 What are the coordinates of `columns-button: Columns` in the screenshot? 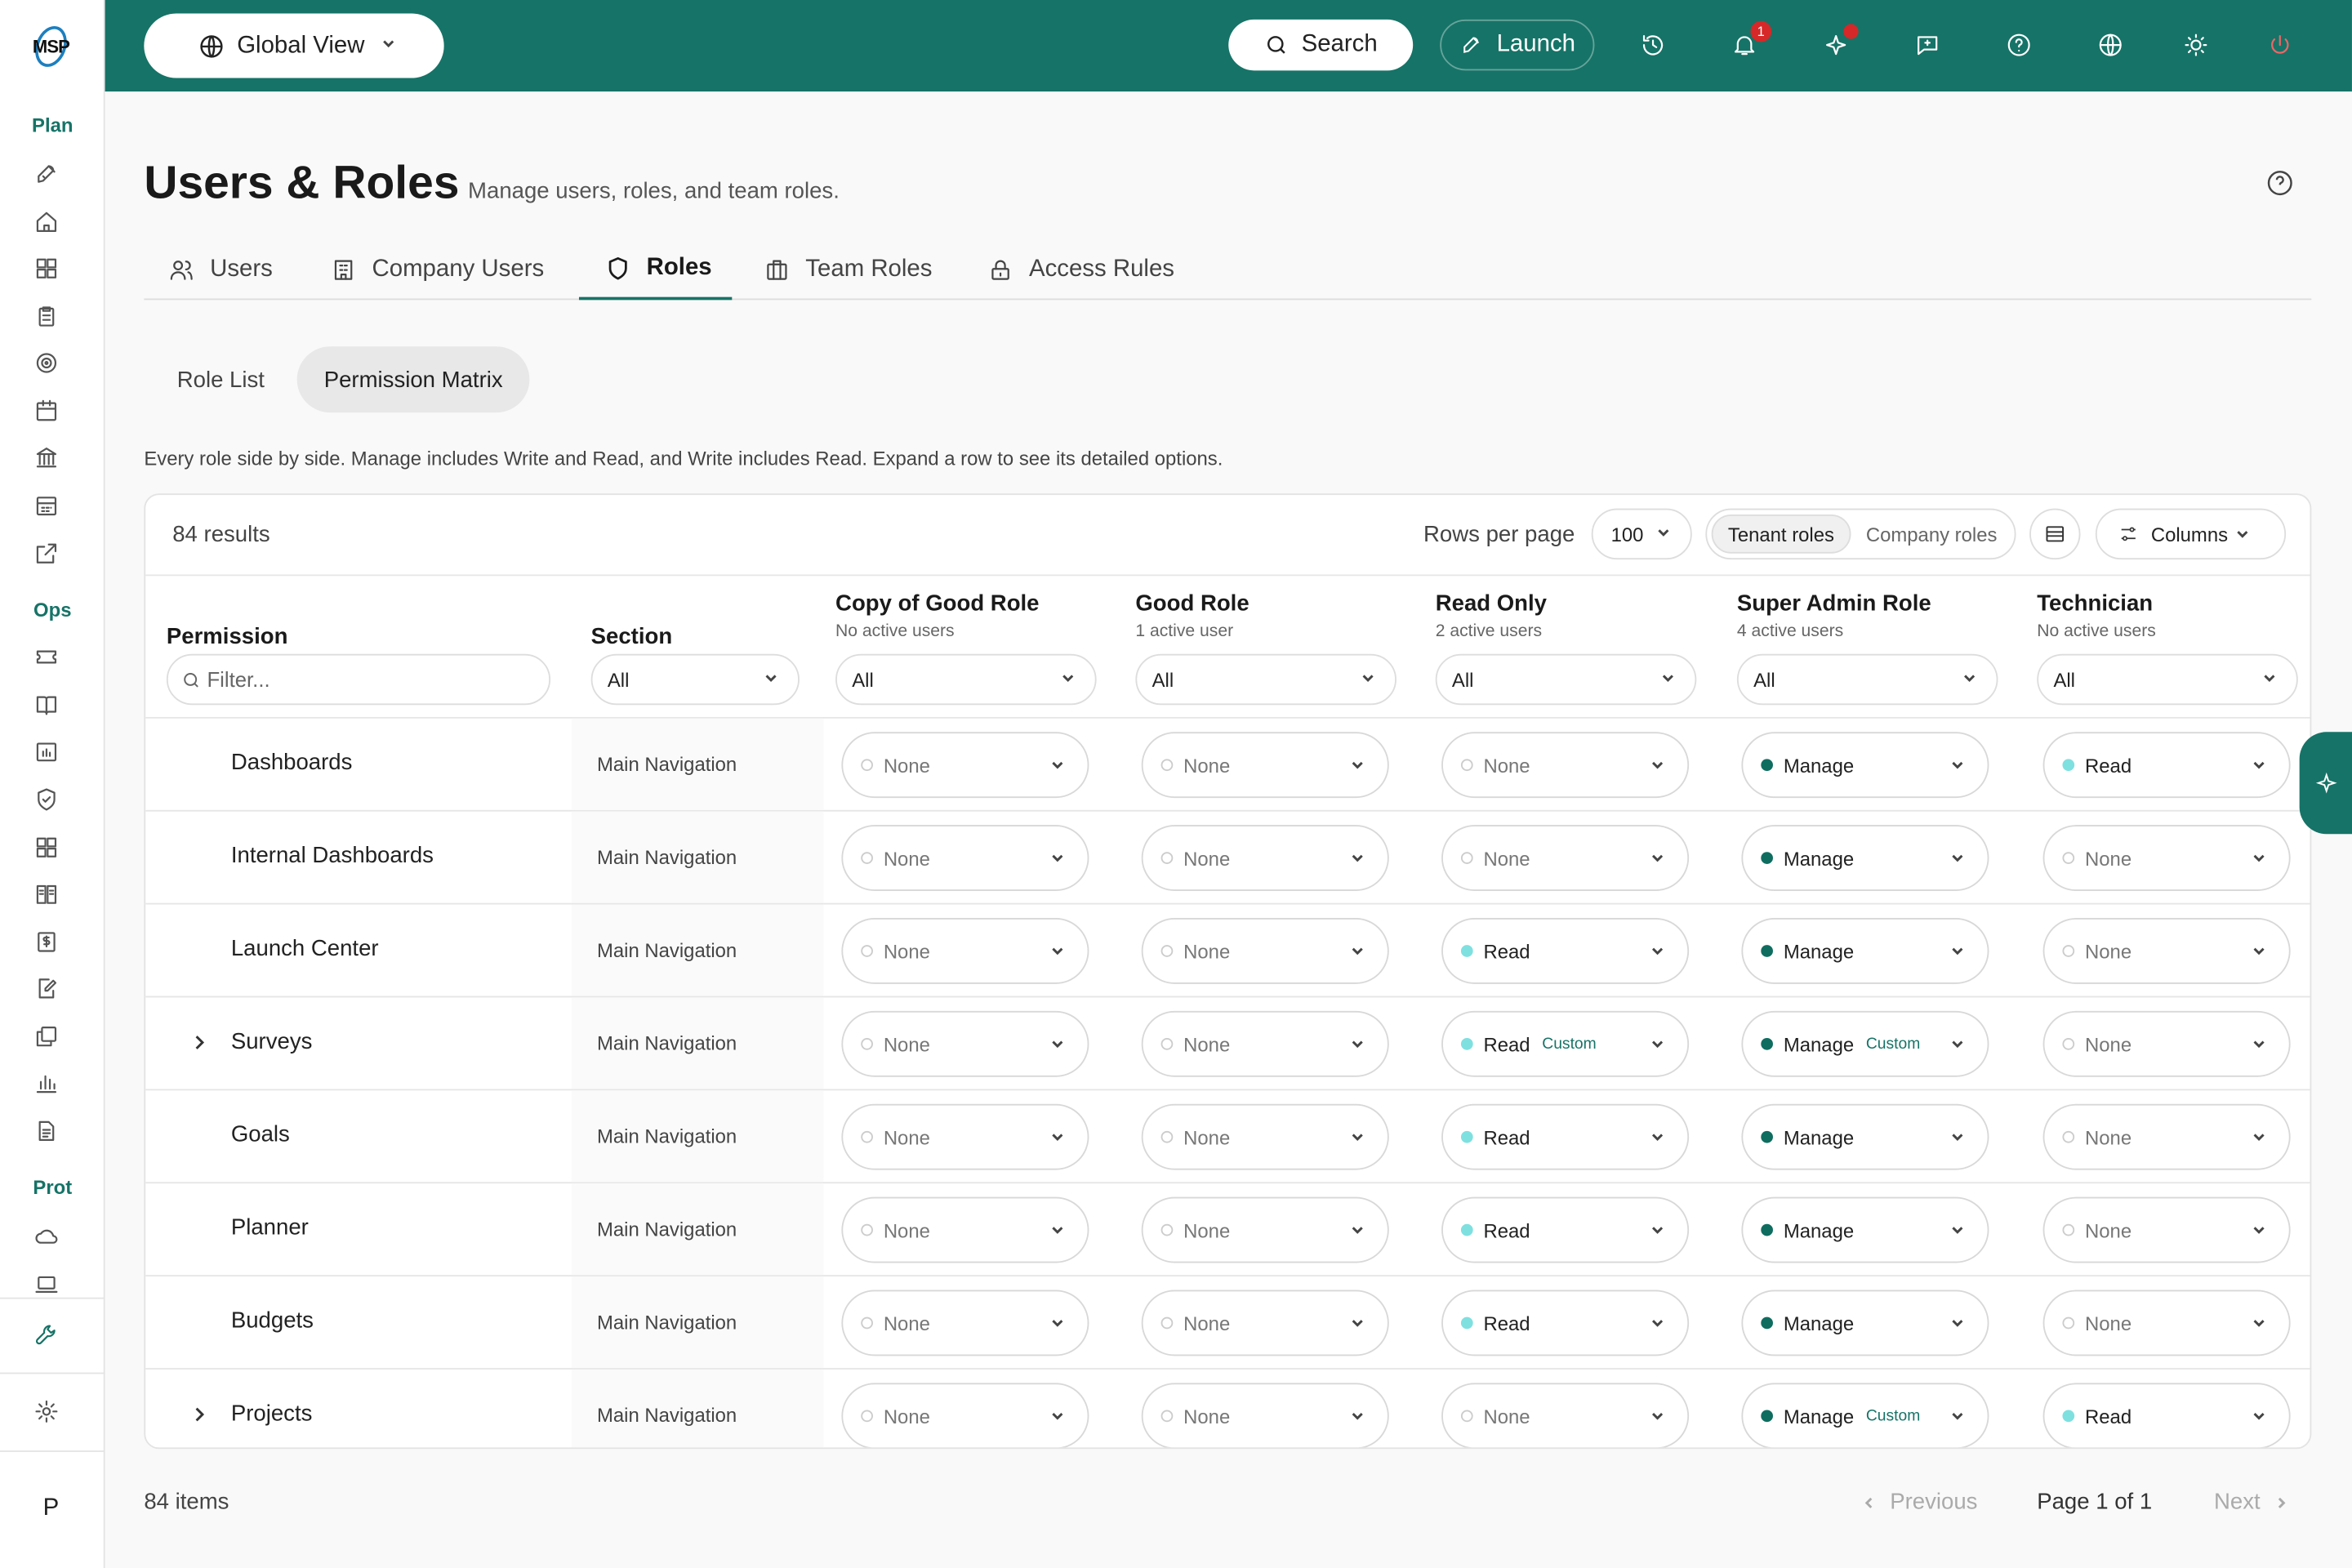 It's located at (2191, 534).